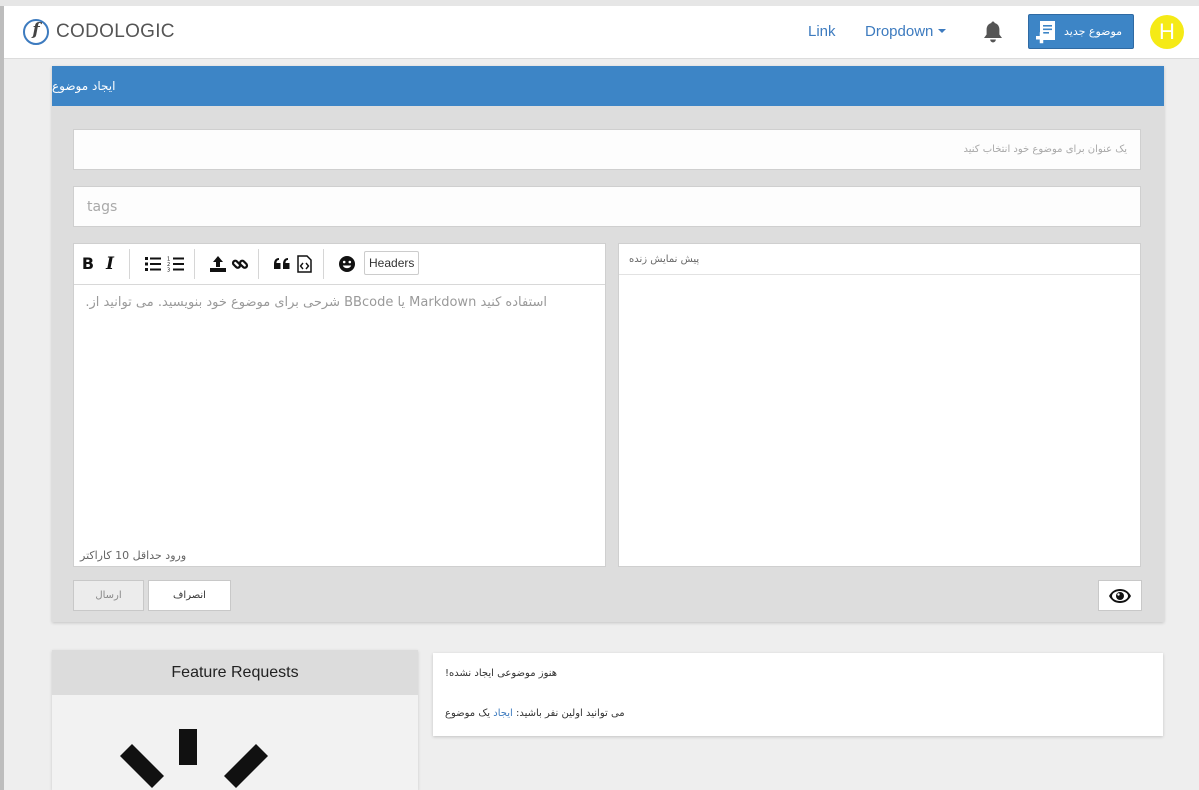 Image resolution: width=1199 pixels, height=790 pixels. Describe the element at coordinates (993, 32) in the screenshot. I see `bell-icon` at that location.